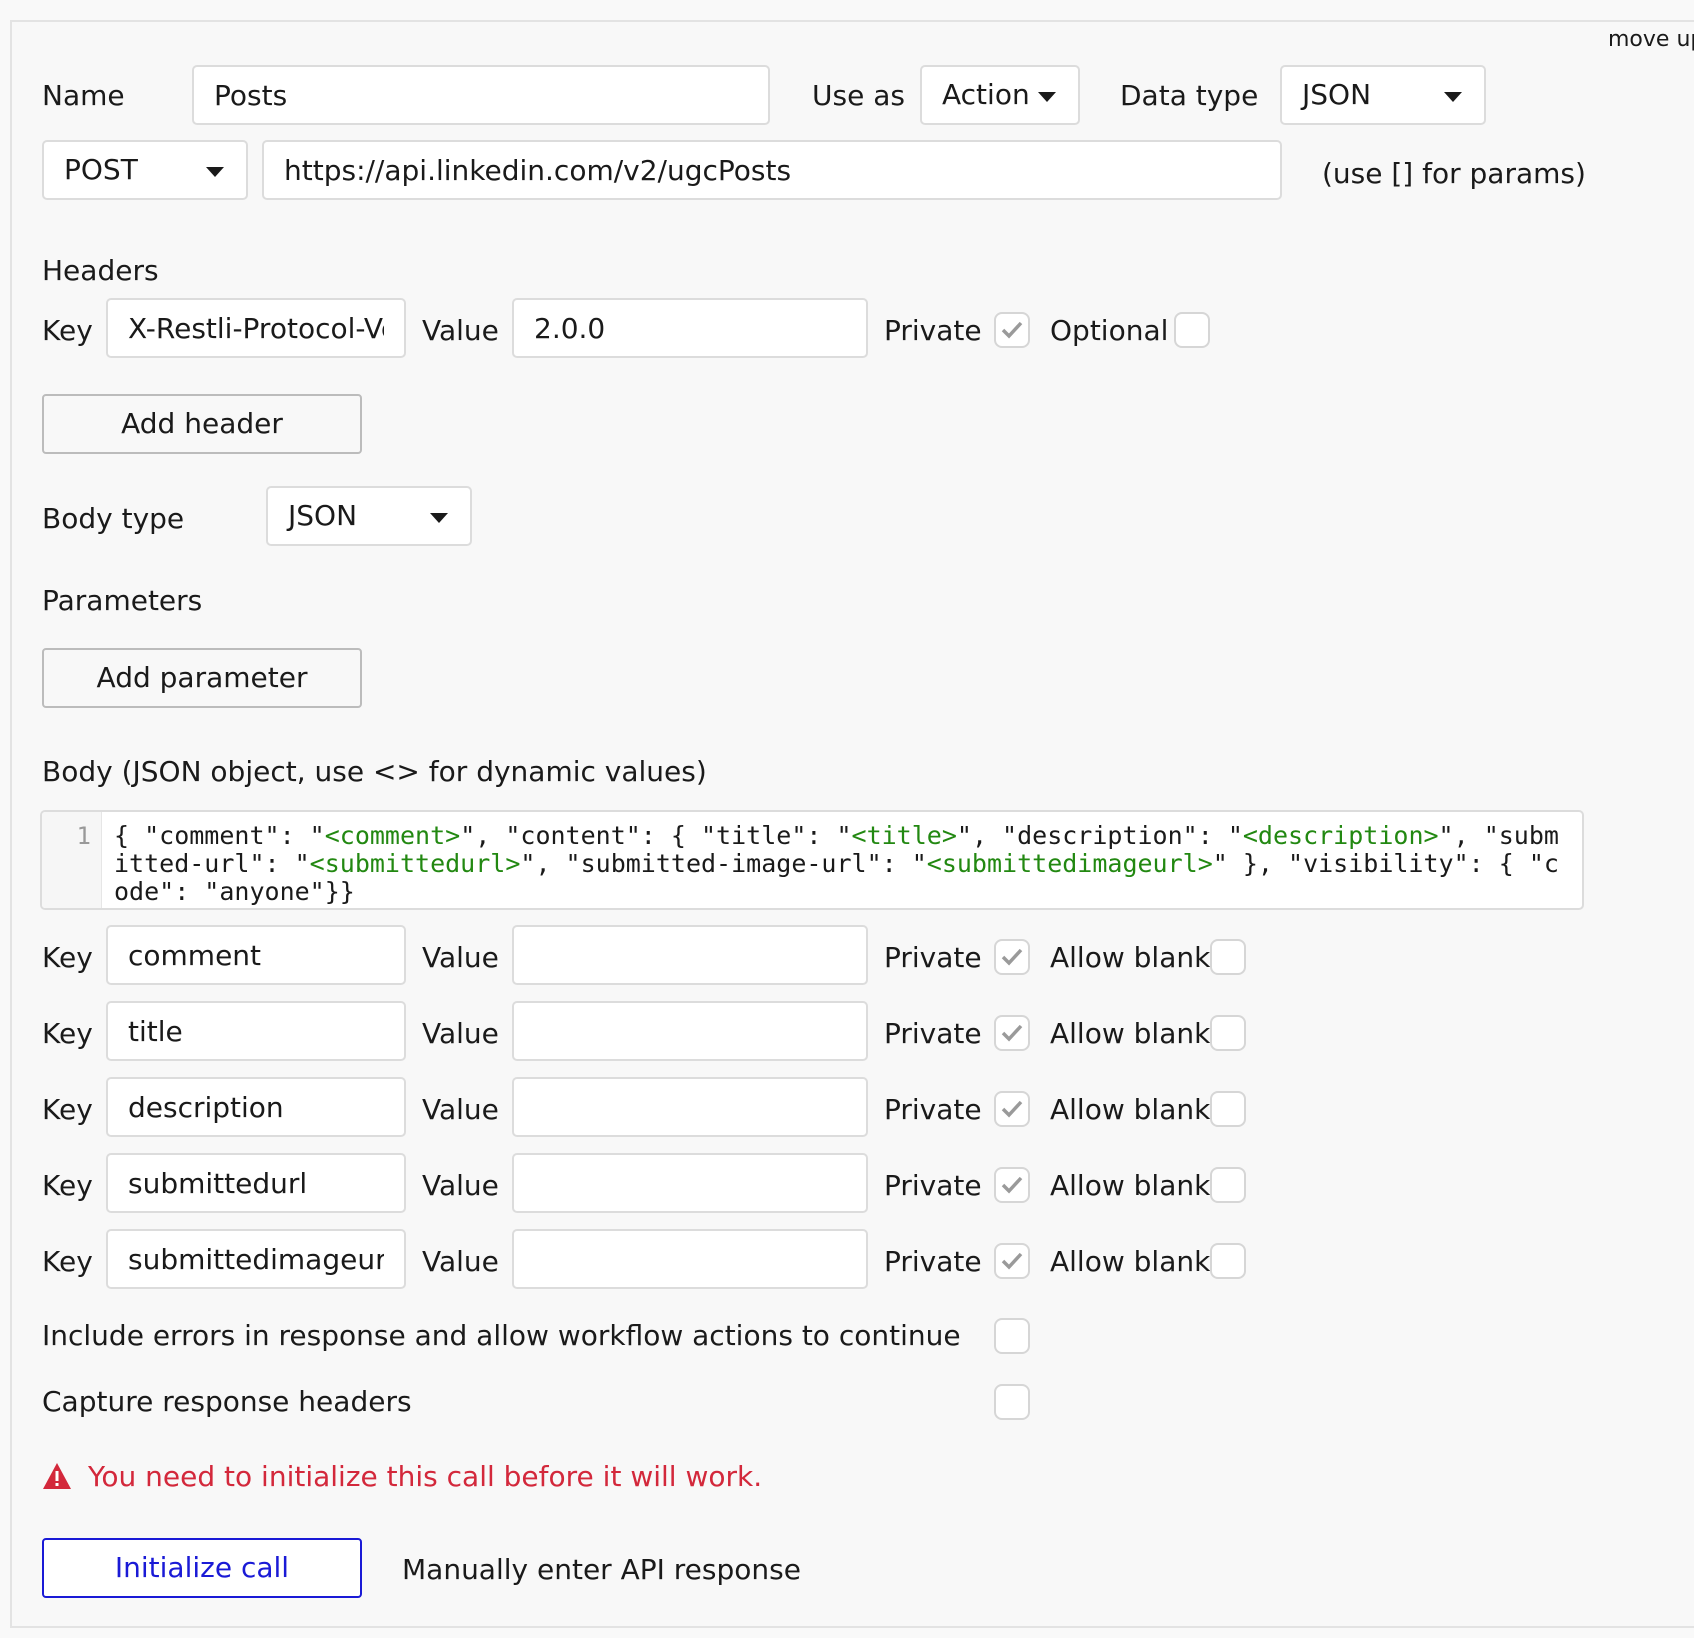  What do you see at coordinates (1383, 95) in the screenshot?
I see `data-type-select: JSON` at bounding box center [1383, 95].